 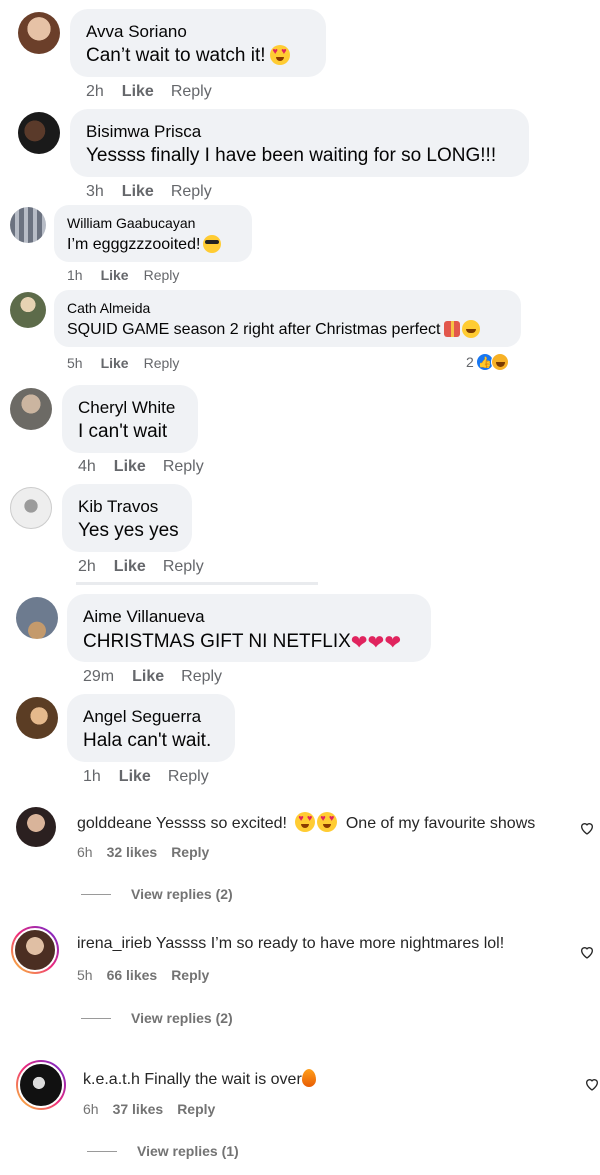 I want to click on likes-count: 66 likes, so click(x=132, y=975).